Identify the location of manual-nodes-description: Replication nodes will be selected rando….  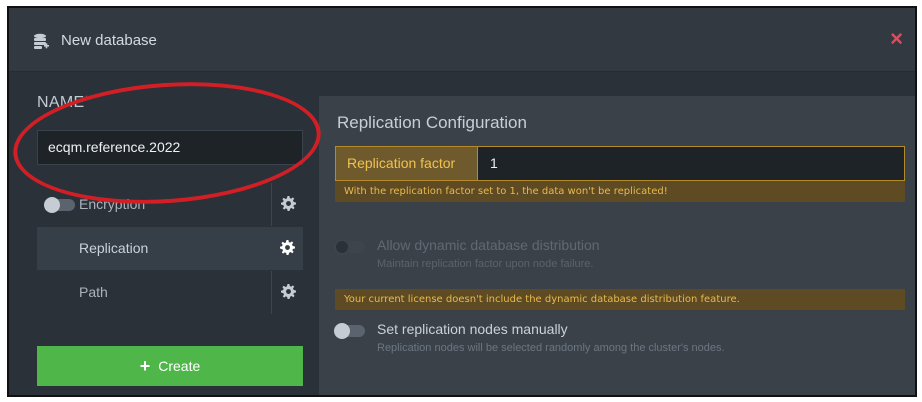
(551, 348).